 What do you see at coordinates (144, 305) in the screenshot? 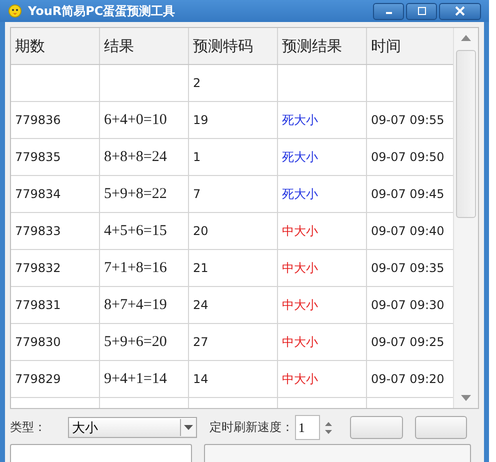
I see `table-cell: 8+7+4=19` at bounding box center [144, 305].